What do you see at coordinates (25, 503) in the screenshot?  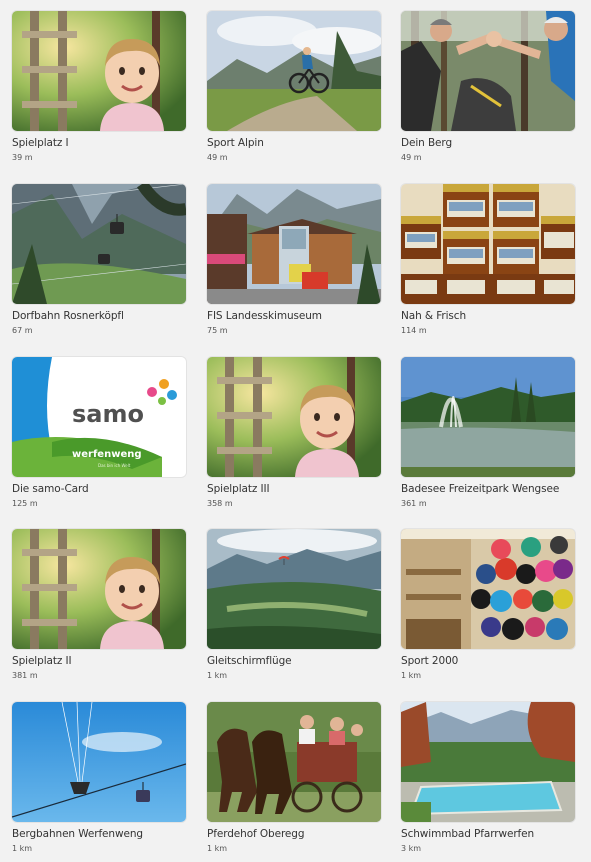 I see `poi-distance: 125 m` at bounding box center [25, 503].